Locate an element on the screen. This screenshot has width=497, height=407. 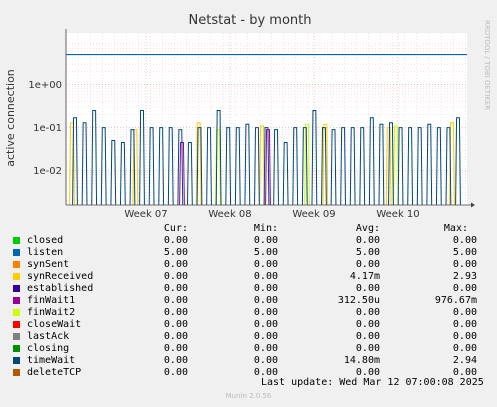
chart-title: Netstat - by month is located at coordinates (250, 20).